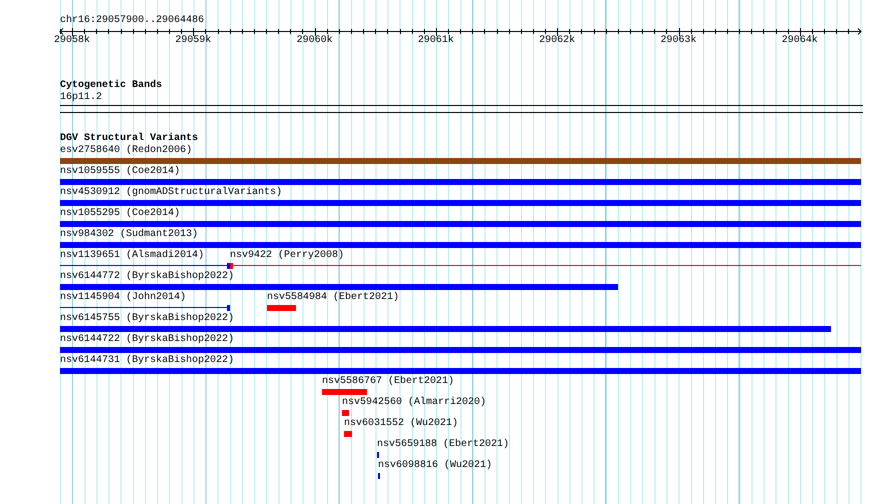  What do you see at coordinates (147, 319) in the screenshot?
I see `variant-label: nsv6145755 (ByrskaBishop2022)` at bounding box center [147, 319].